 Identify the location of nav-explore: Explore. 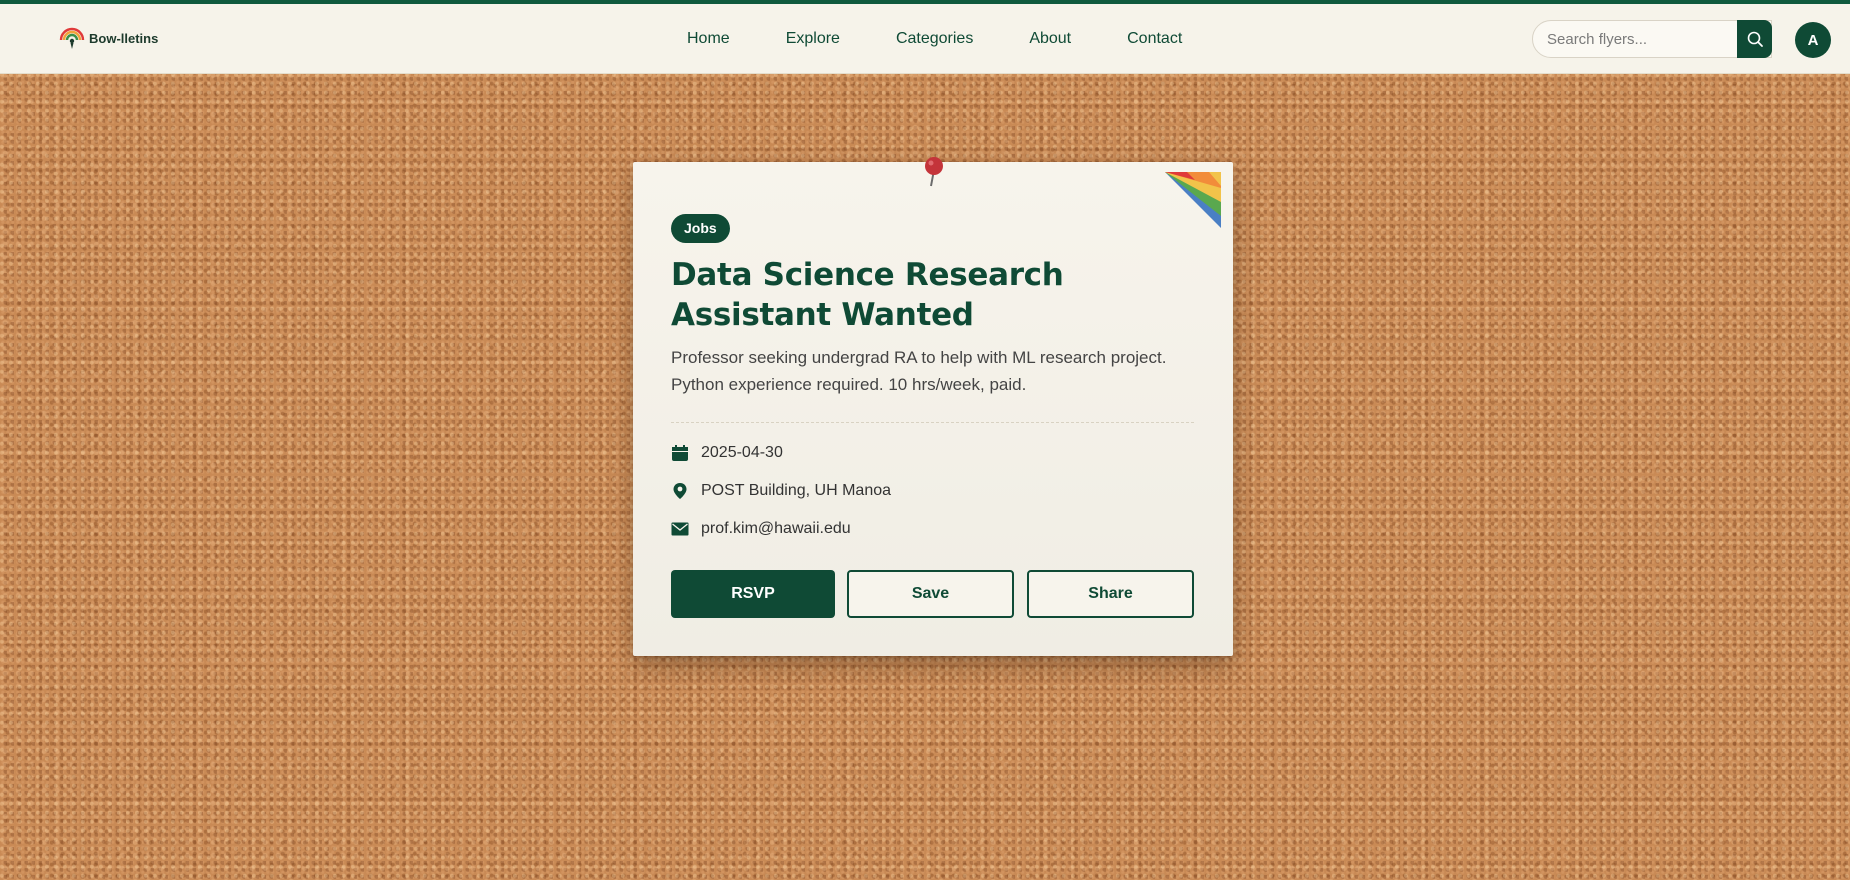
(813, 39).